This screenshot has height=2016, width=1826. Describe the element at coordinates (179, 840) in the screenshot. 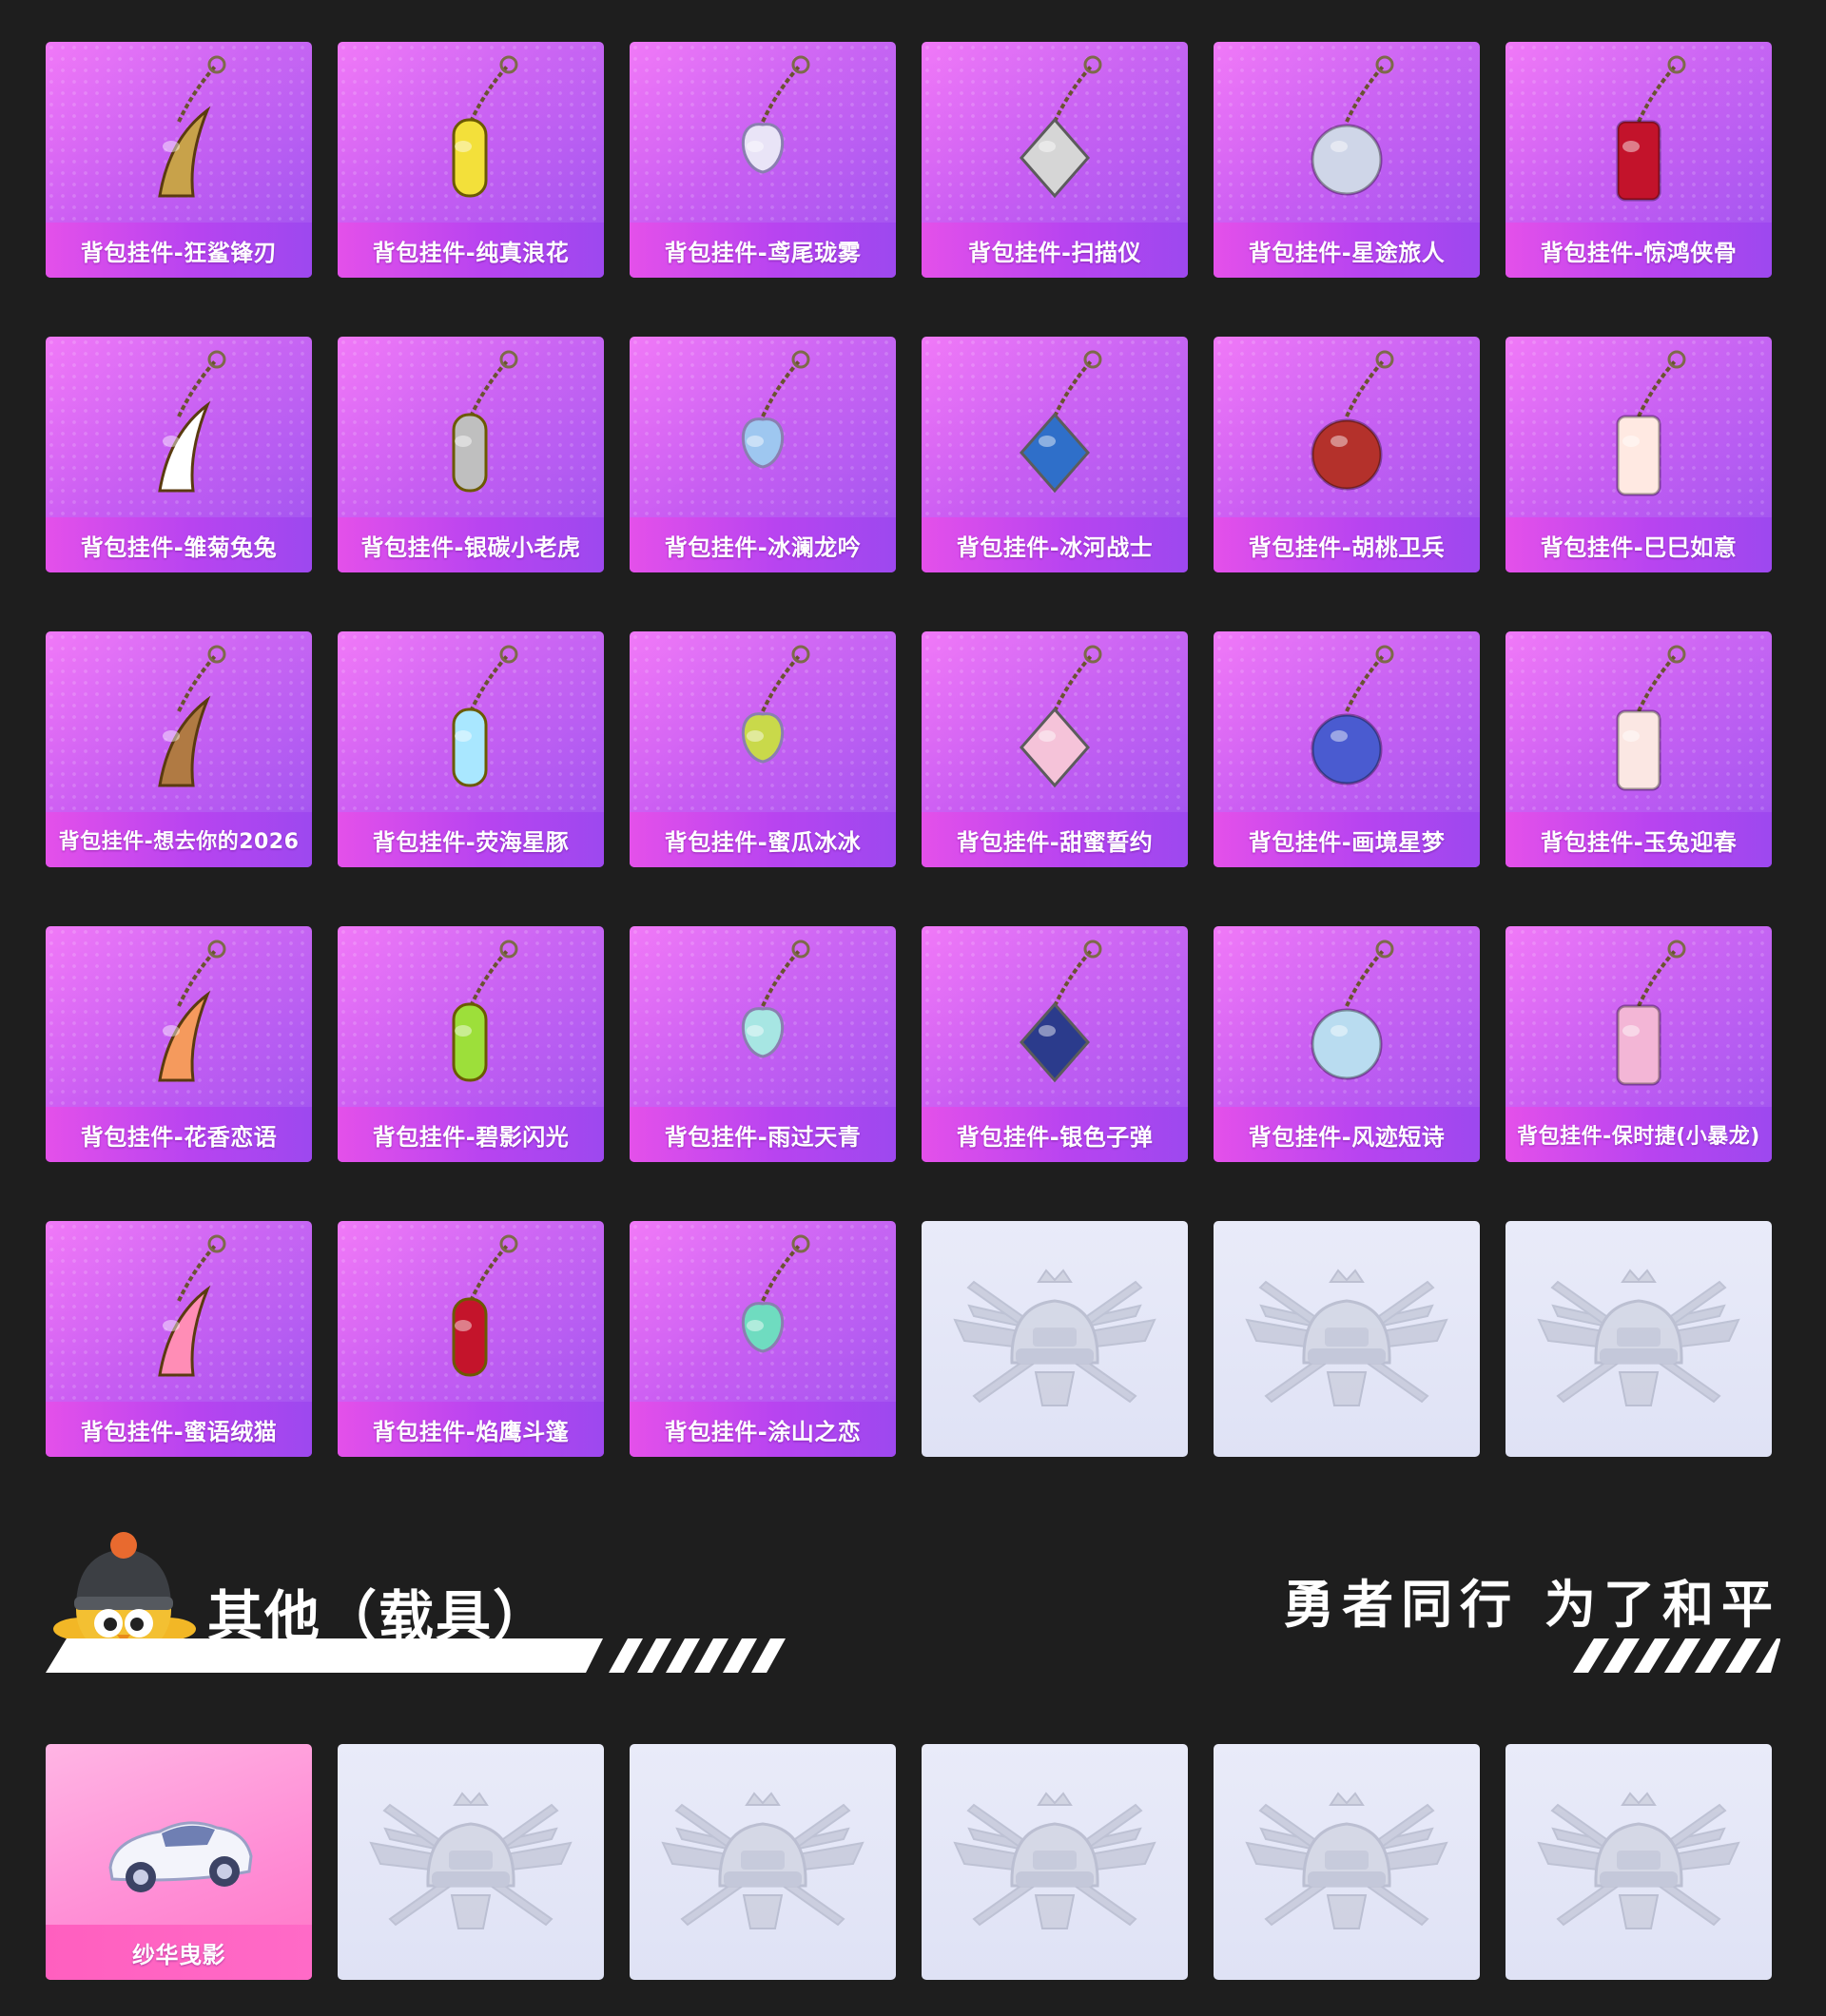

I see `charm-label: 背包挂件-想去你的2026` at that location.